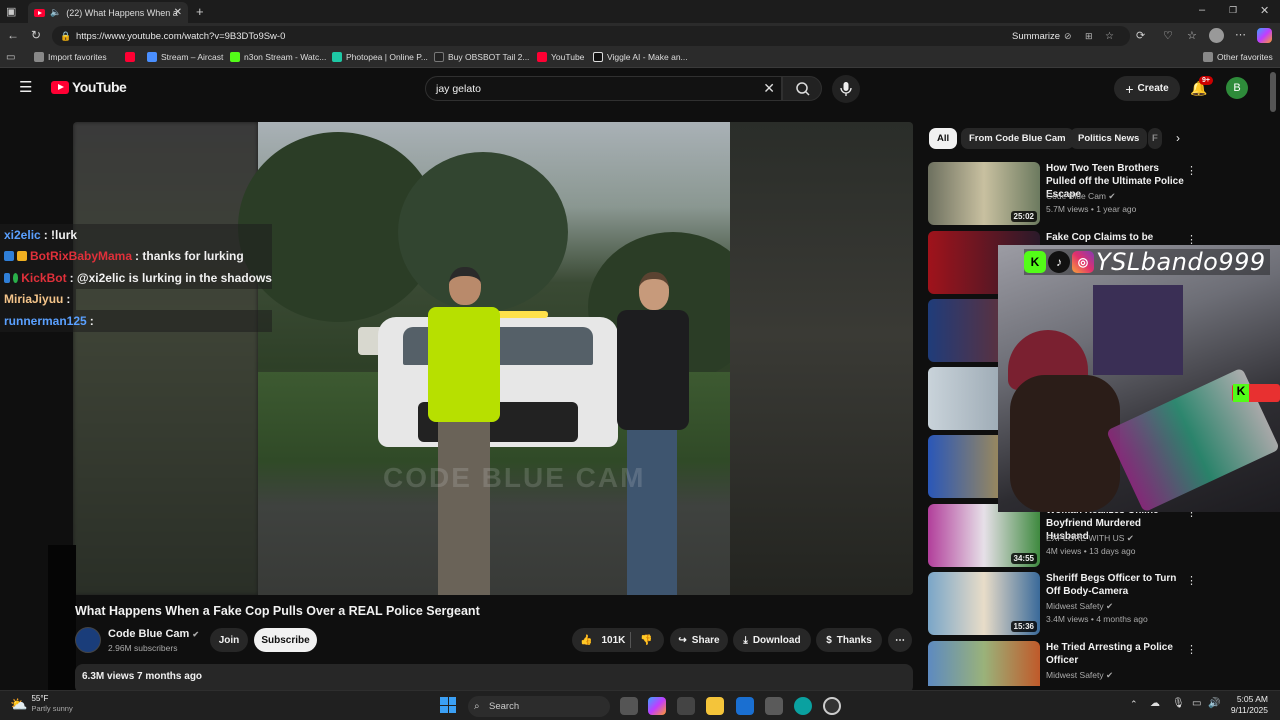  Describe the element at coordinates (1109, 138) in the screenshot. I see `chip-politics-news: Politics News` at that location.